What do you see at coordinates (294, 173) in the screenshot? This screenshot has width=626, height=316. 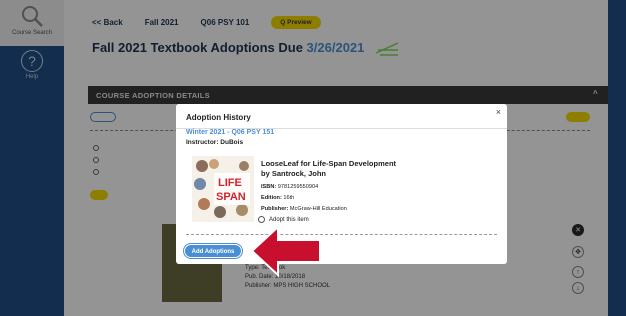 I see `book-author-line: by Santrock, John` at bounding box center [294, 173].